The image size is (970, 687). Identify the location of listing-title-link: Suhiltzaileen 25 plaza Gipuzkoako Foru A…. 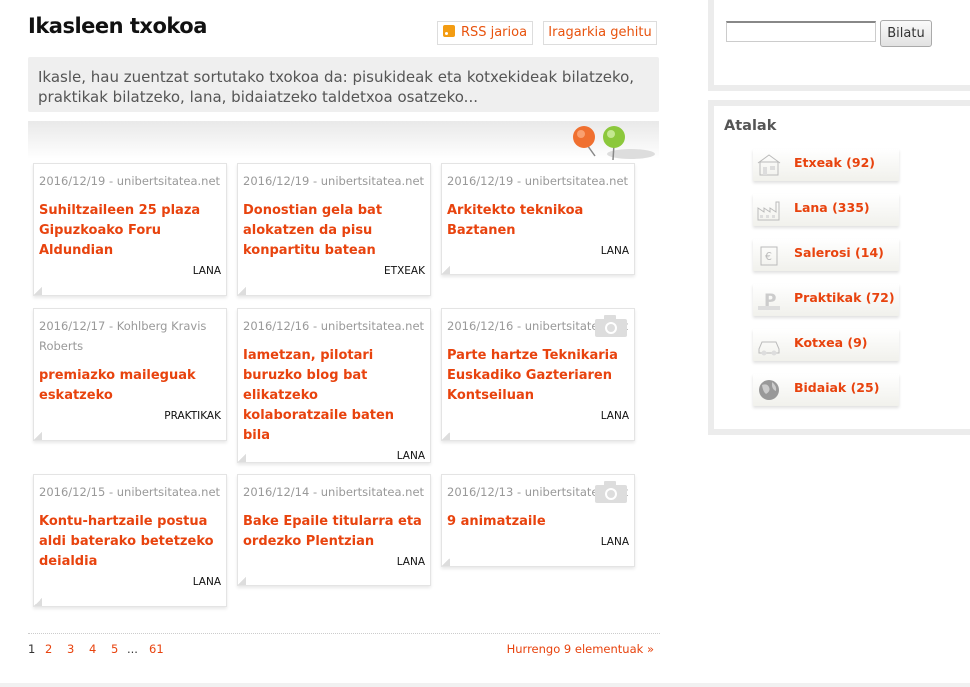
(130, 231).